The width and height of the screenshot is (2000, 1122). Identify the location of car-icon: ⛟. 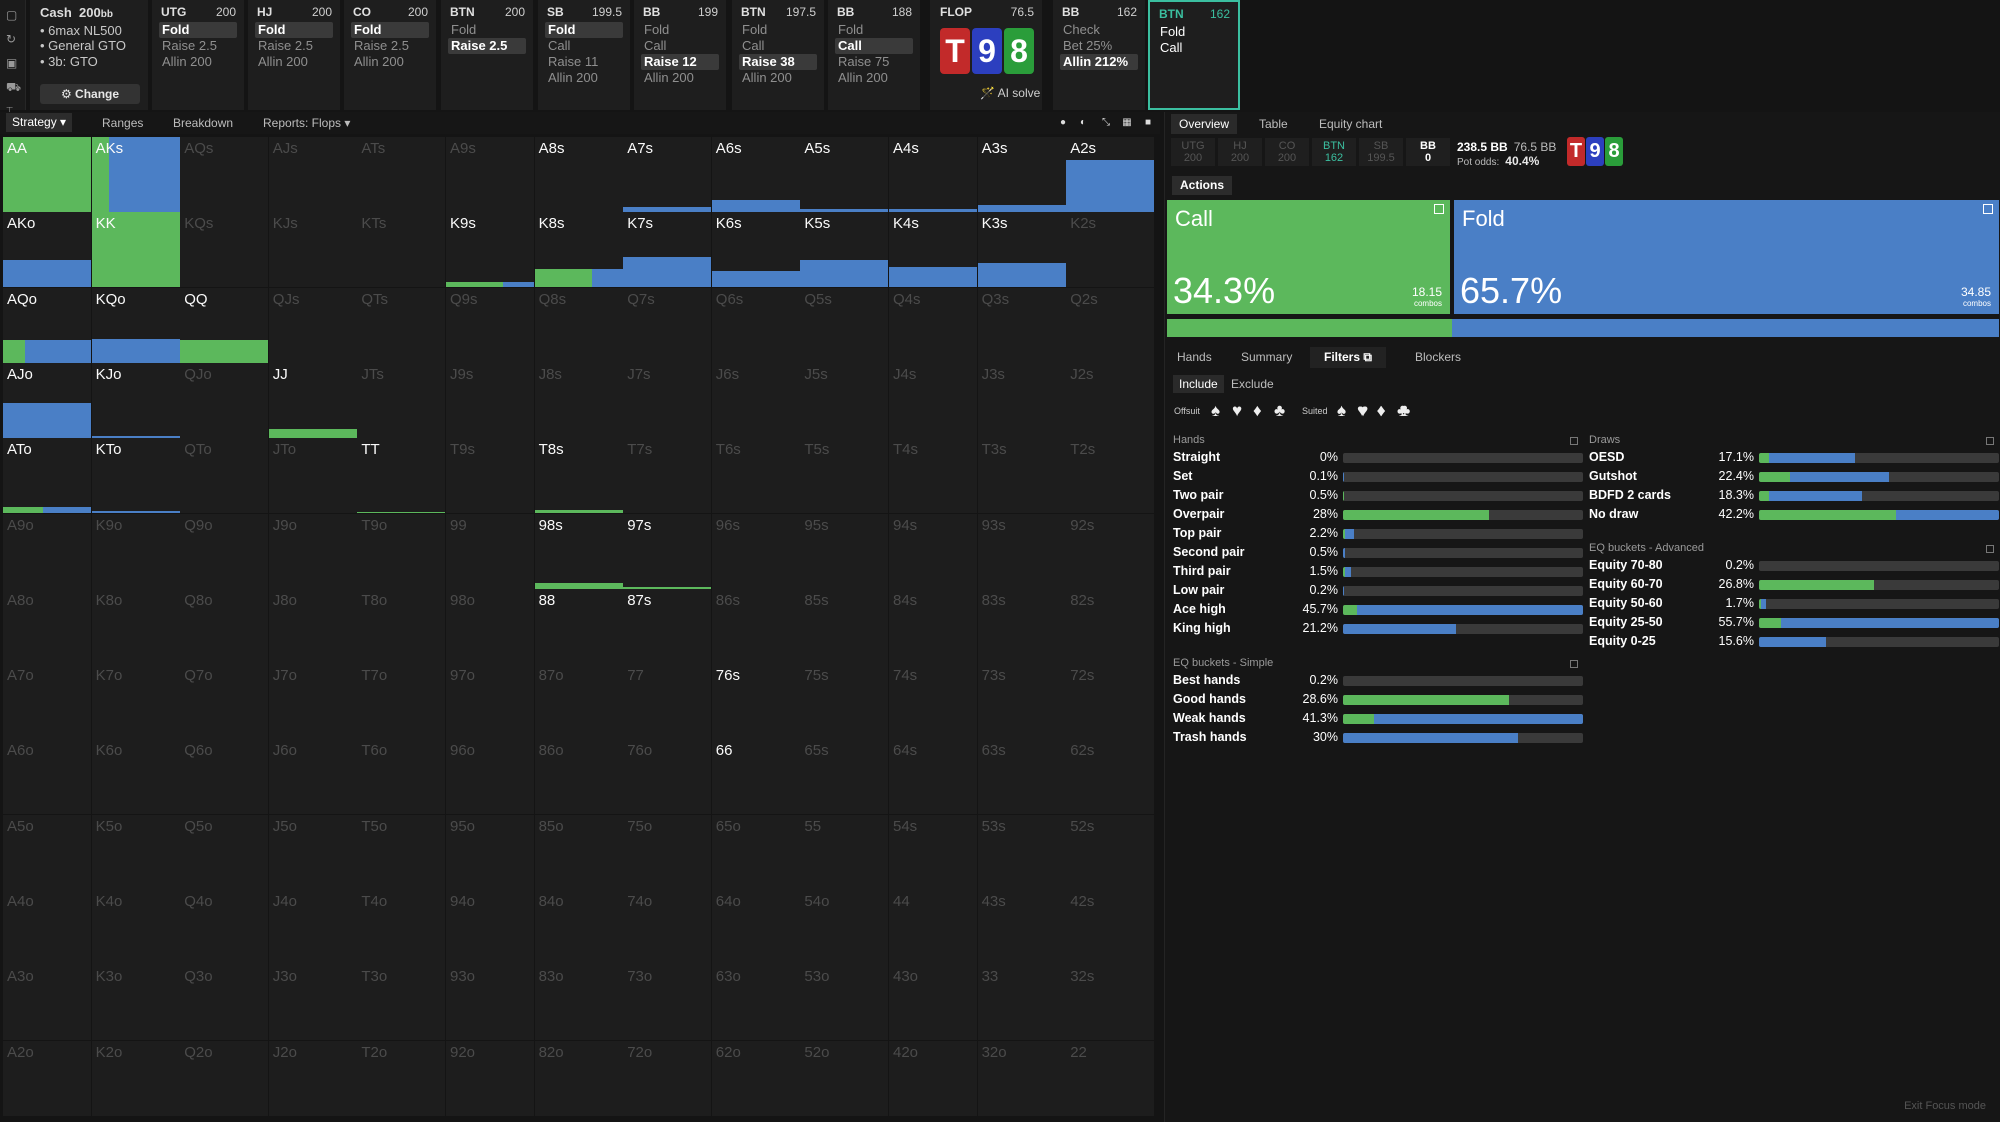
(15, 87).